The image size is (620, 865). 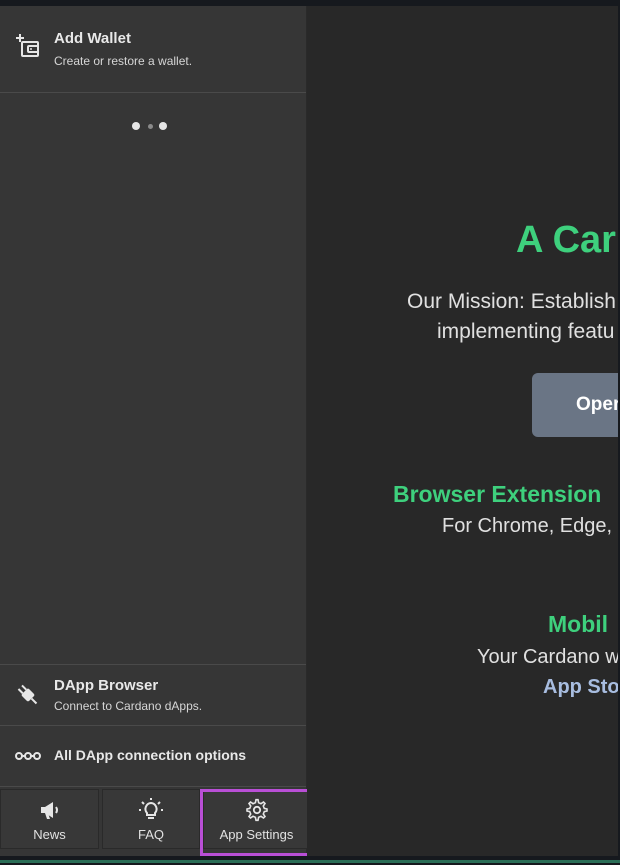 I want to click on mobile-text: Your Cardano w, so click(x=547, y=657).